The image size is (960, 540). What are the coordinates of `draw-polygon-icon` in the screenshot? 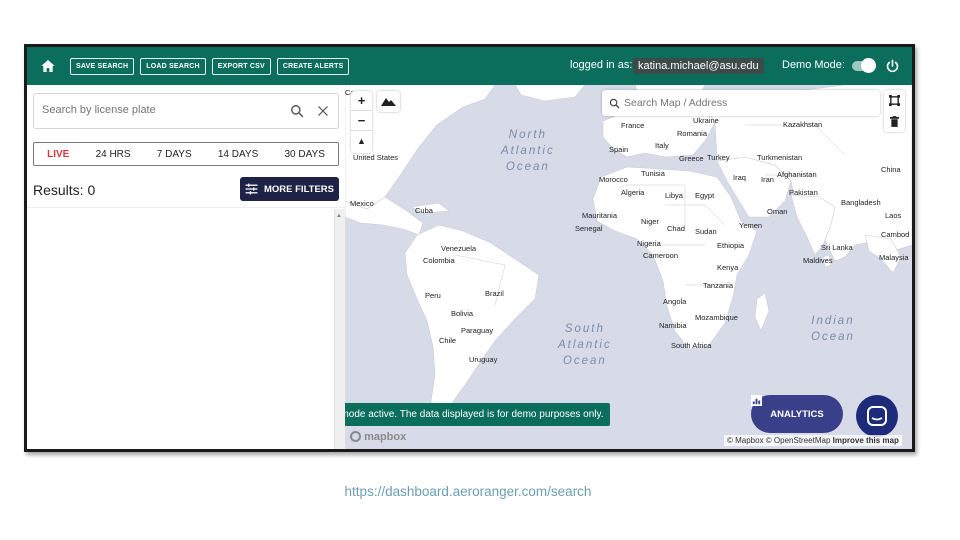 It's located at (894, 100).